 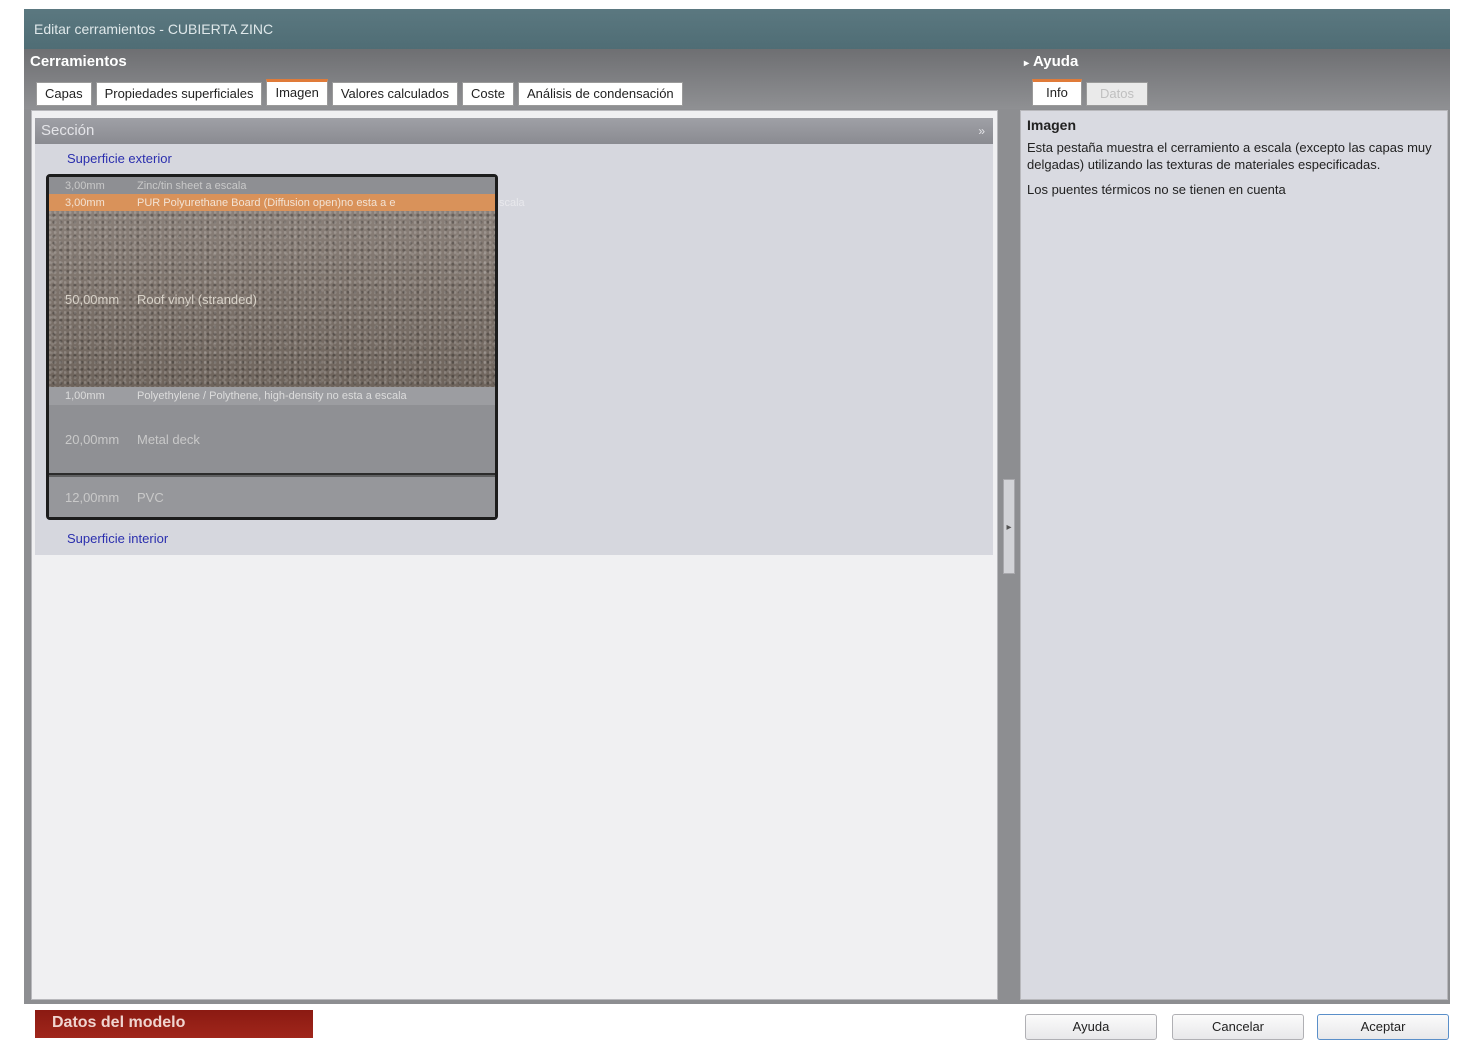 I want to click on tab-datos: Datos, so click(x=1117, y=94).